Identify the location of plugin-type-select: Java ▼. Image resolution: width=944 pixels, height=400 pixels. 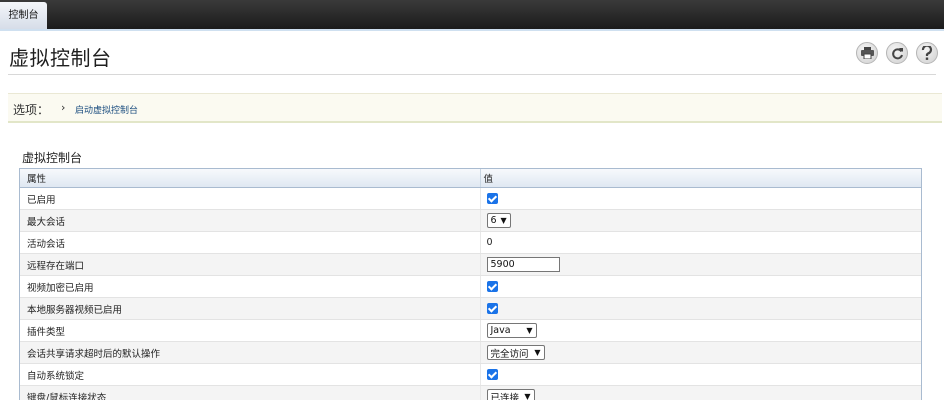
(511, 330).